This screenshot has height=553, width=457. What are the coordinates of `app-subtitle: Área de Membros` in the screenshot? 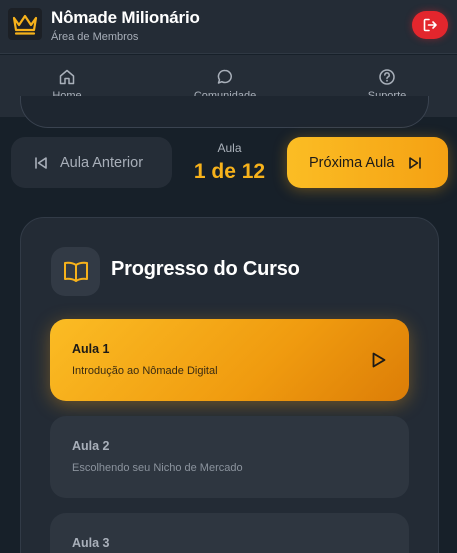 It's located at (95, 37).